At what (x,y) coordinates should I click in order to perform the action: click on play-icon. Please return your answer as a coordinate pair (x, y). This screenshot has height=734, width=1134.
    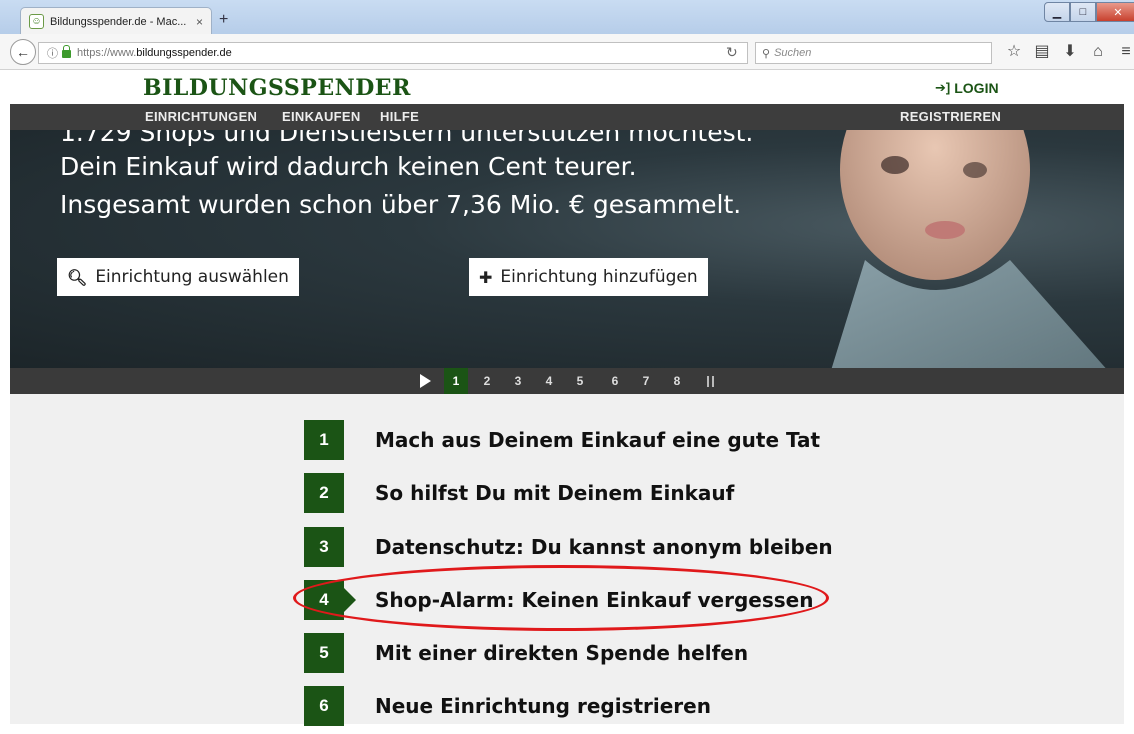
    Looking at the image, I should click on (425, 381).